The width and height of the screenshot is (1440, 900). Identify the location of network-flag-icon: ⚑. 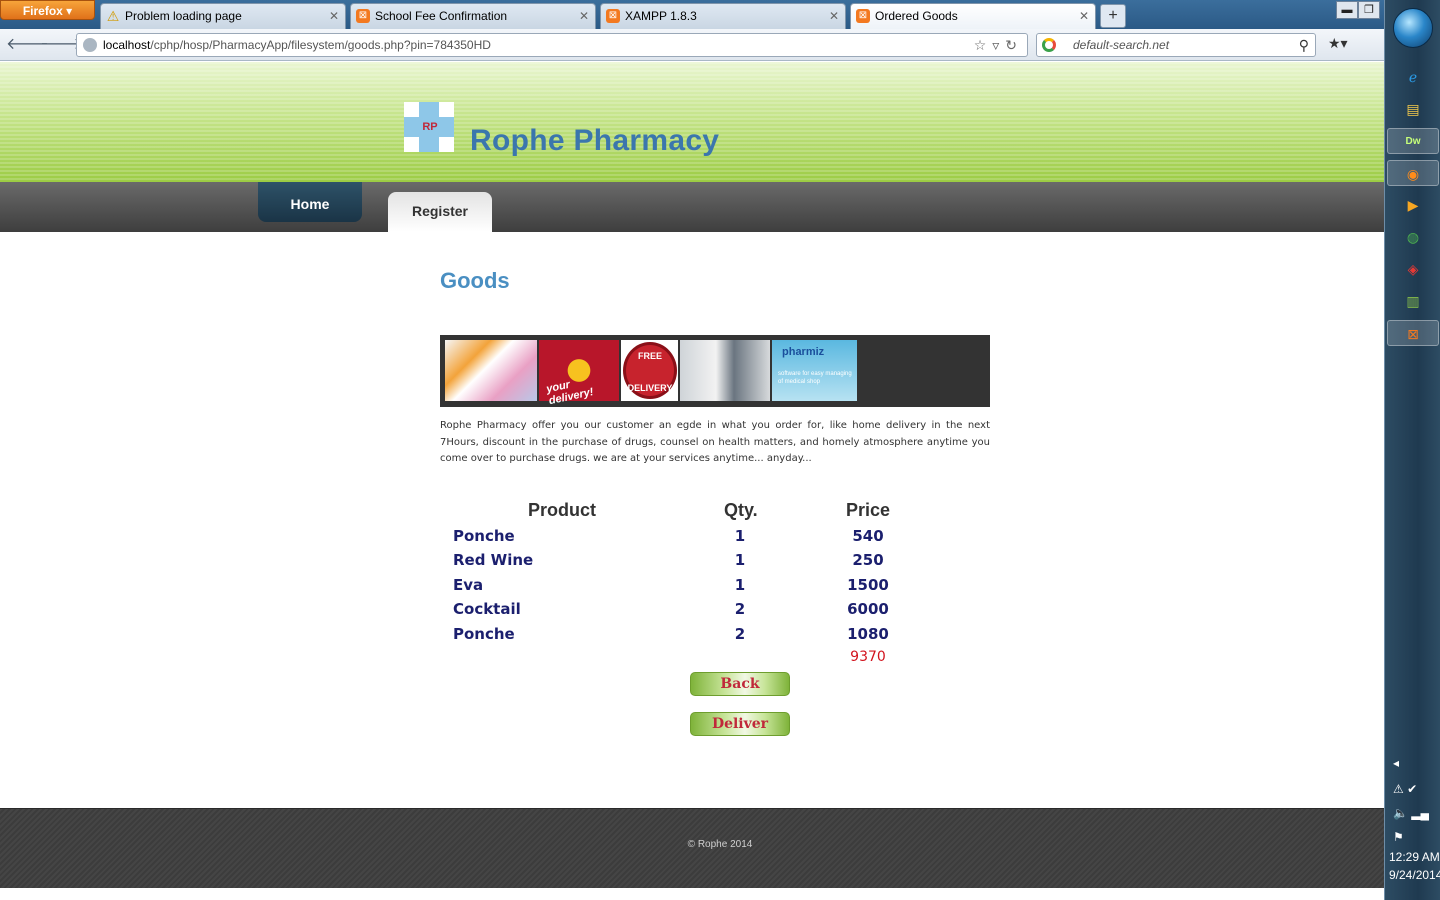
(1398, 837).